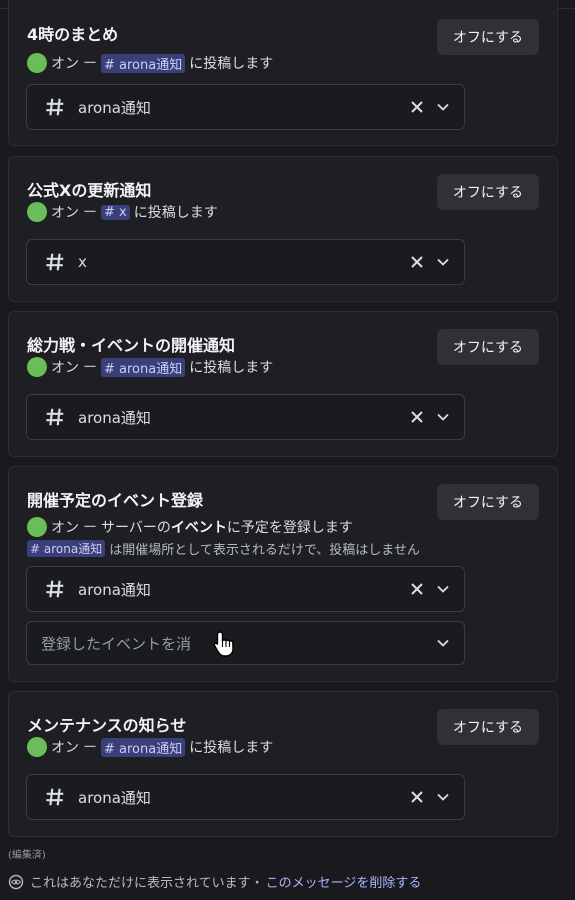  What do you see at coordinates (136, 528) in the screenshot?
I see `status-prefix: サーバーの` at bounding box center [136, 528].